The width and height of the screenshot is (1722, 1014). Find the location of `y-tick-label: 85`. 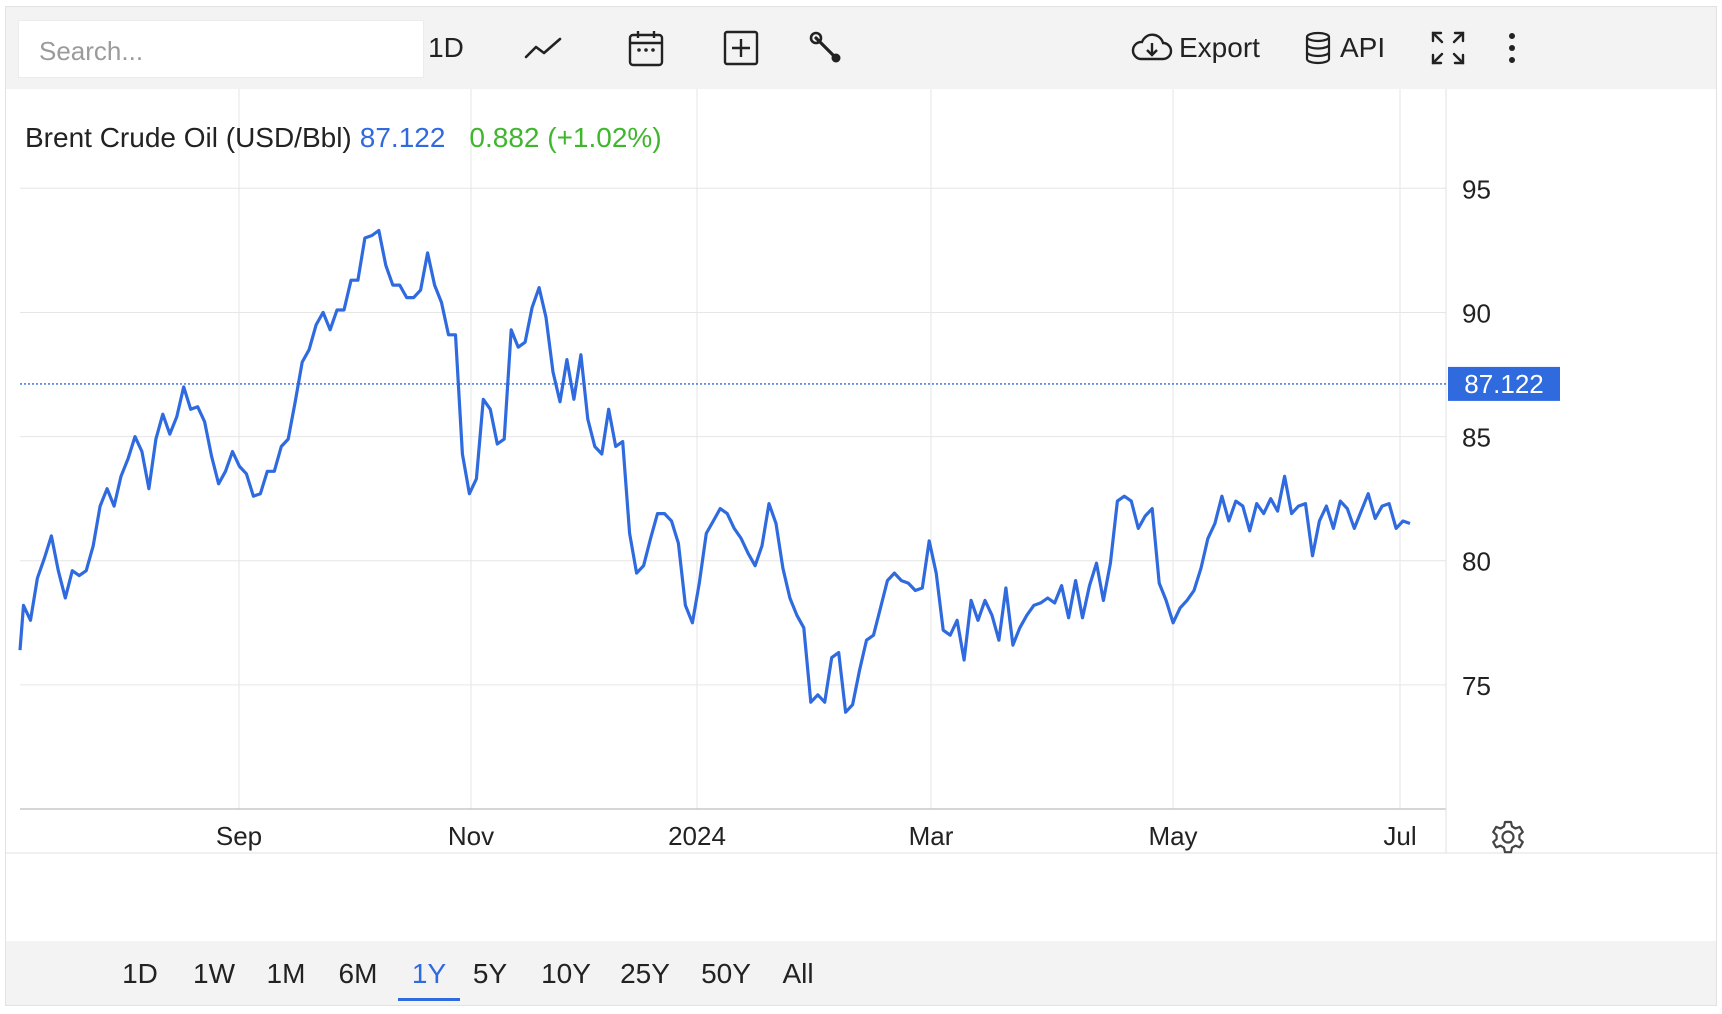

y-tick-label: 85 is located at coordinates (1476, 438).